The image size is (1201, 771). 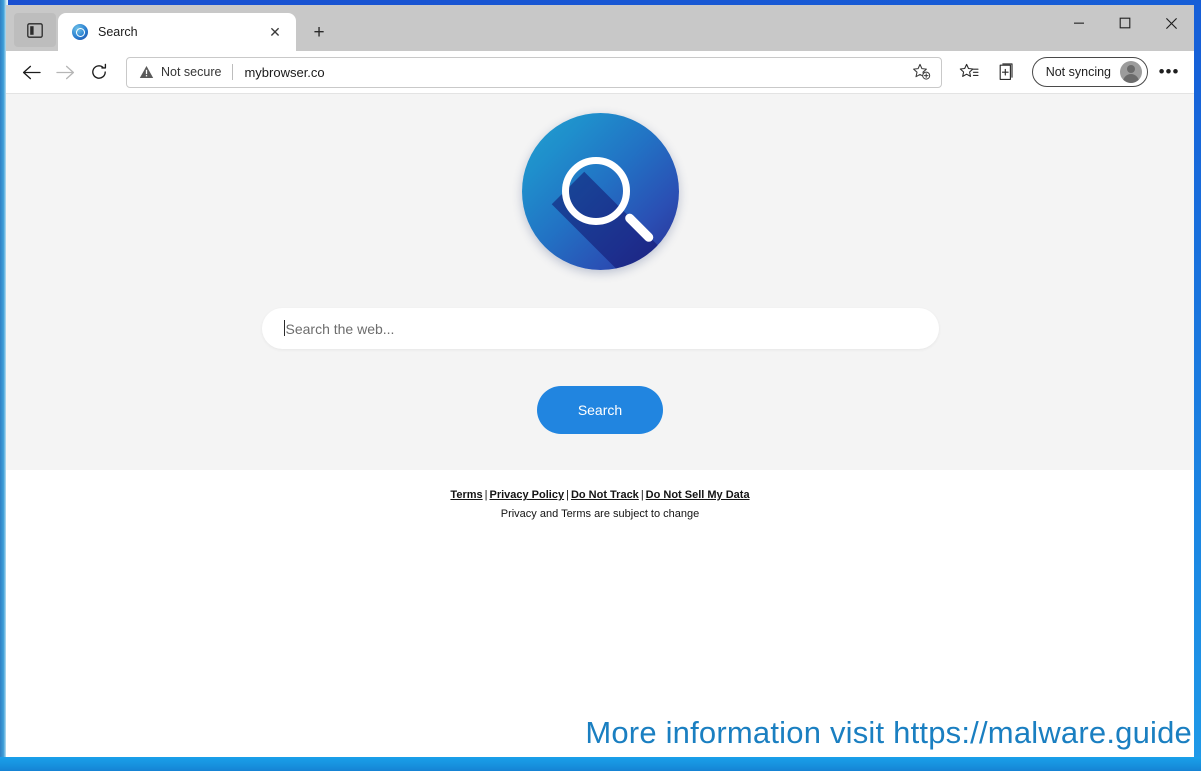 I want to click on tab-title: Search, so click(x=118, y=32).